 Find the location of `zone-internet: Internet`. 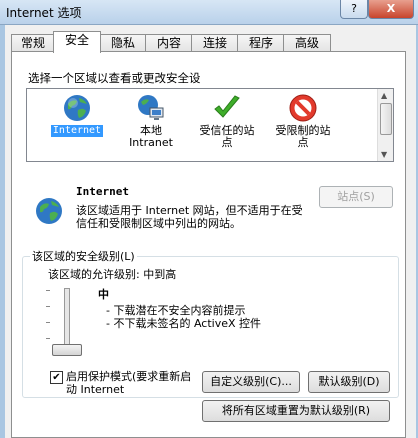

zone-internet: Internet is located at coordinates (77, 115).